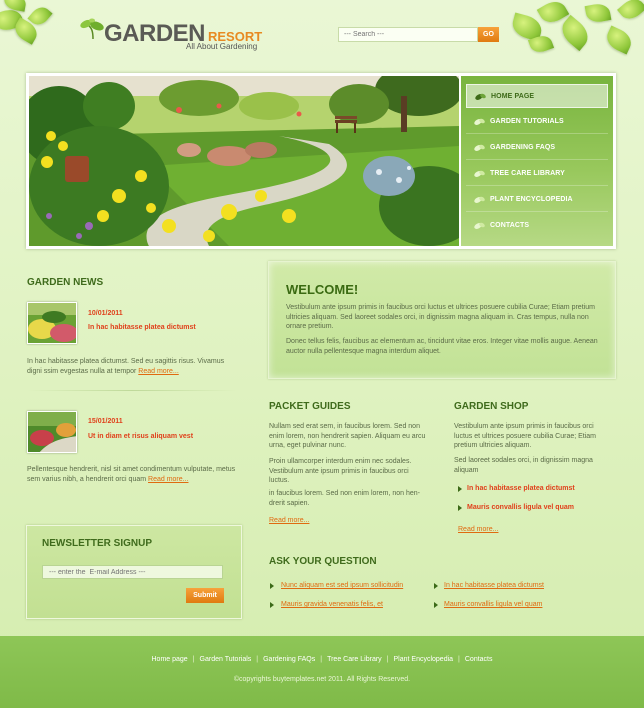  Describe the element at coordinates (531, 199) in the screenshot. I see `nav-item-label: PLANT ENCYCLOPEDIA` at that location.